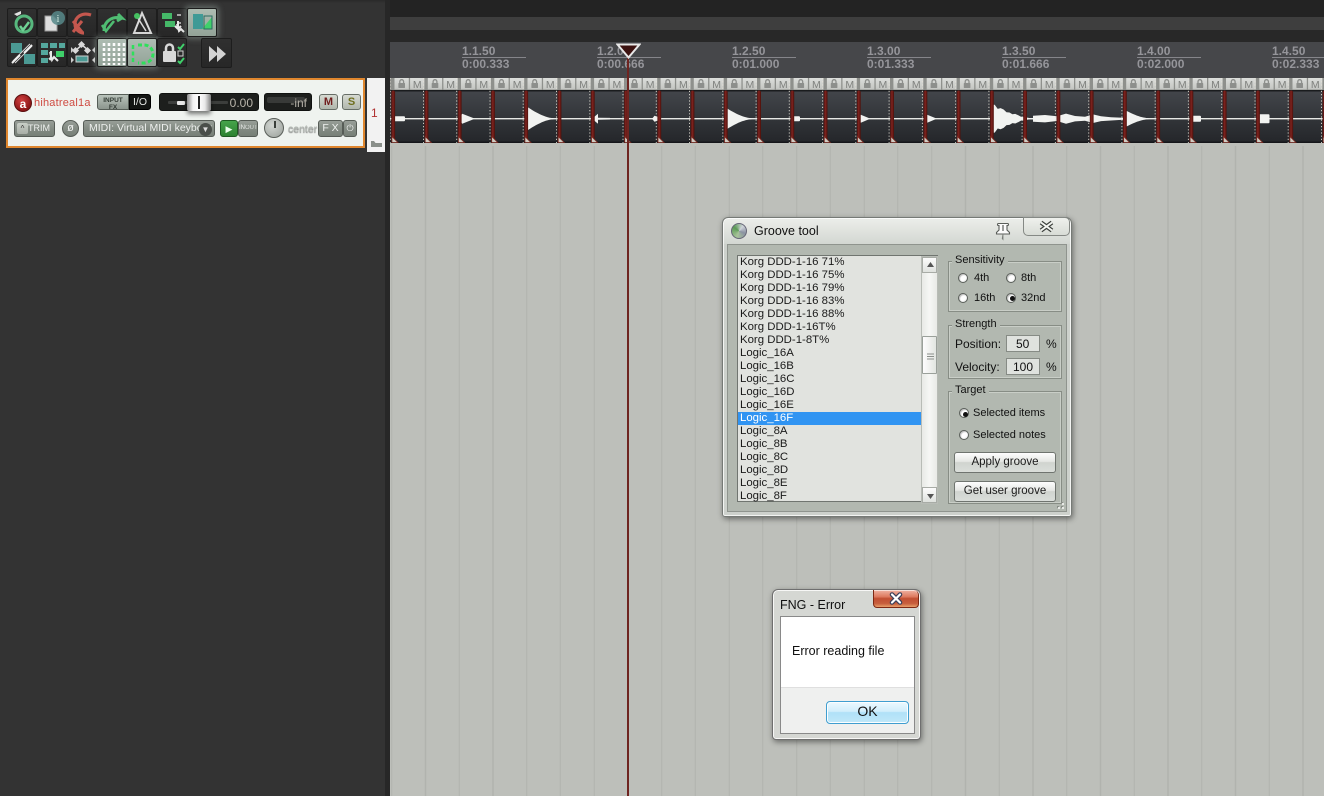  What do you see at coordinates (58, 19) in the screenshot?
I see `svg-text: i` at bounding box center [58, 19].